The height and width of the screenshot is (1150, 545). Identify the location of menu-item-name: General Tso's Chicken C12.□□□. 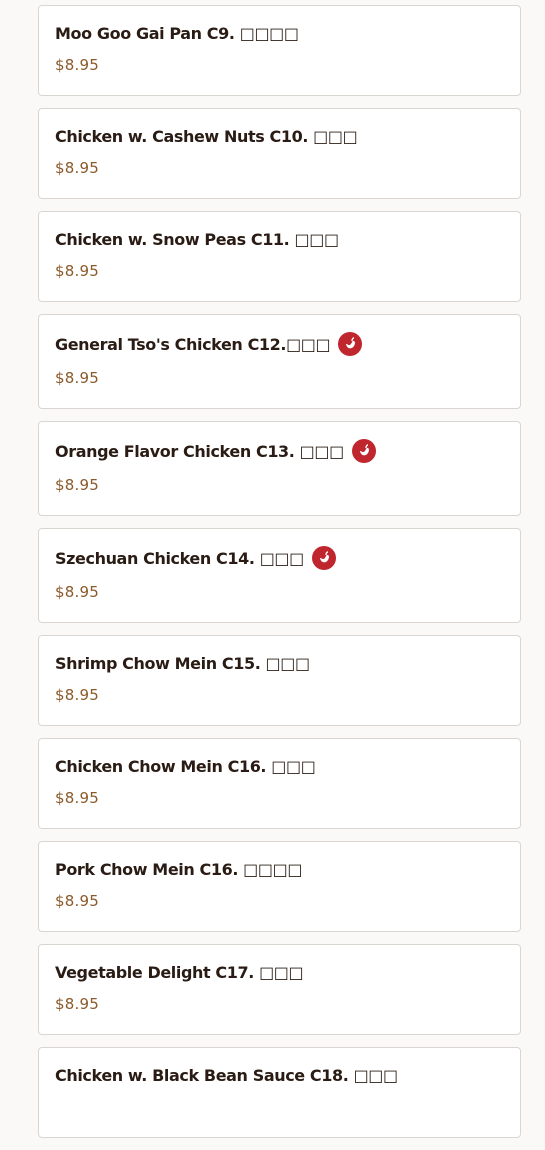
(193, 344).